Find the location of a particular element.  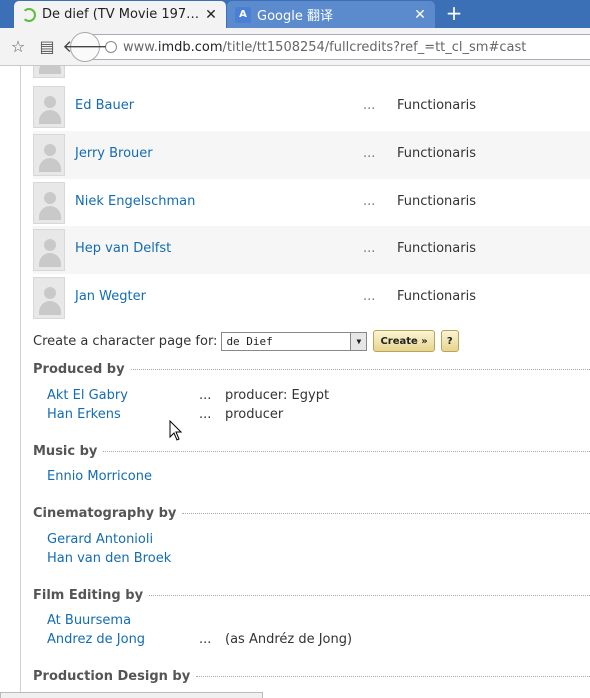

back-button: 🡐 is located at coordinates (85, 47).